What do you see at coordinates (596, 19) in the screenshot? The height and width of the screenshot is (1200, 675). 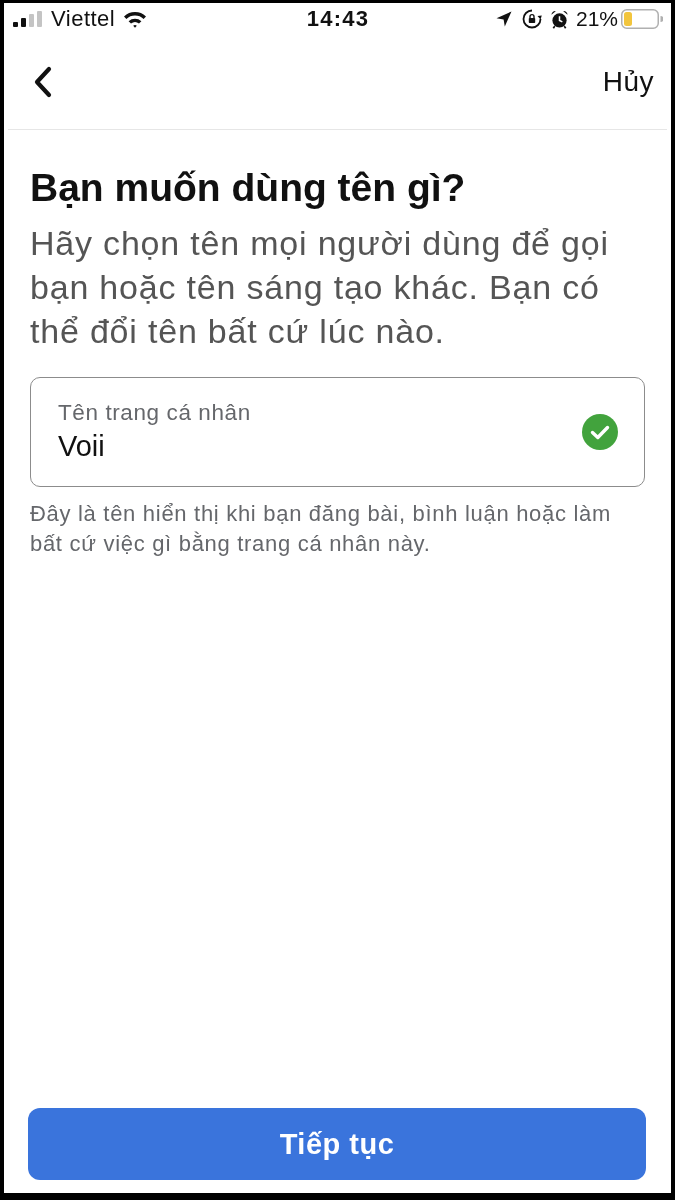 I see `battery-percent: 21%` at bounding box center [596, 19].